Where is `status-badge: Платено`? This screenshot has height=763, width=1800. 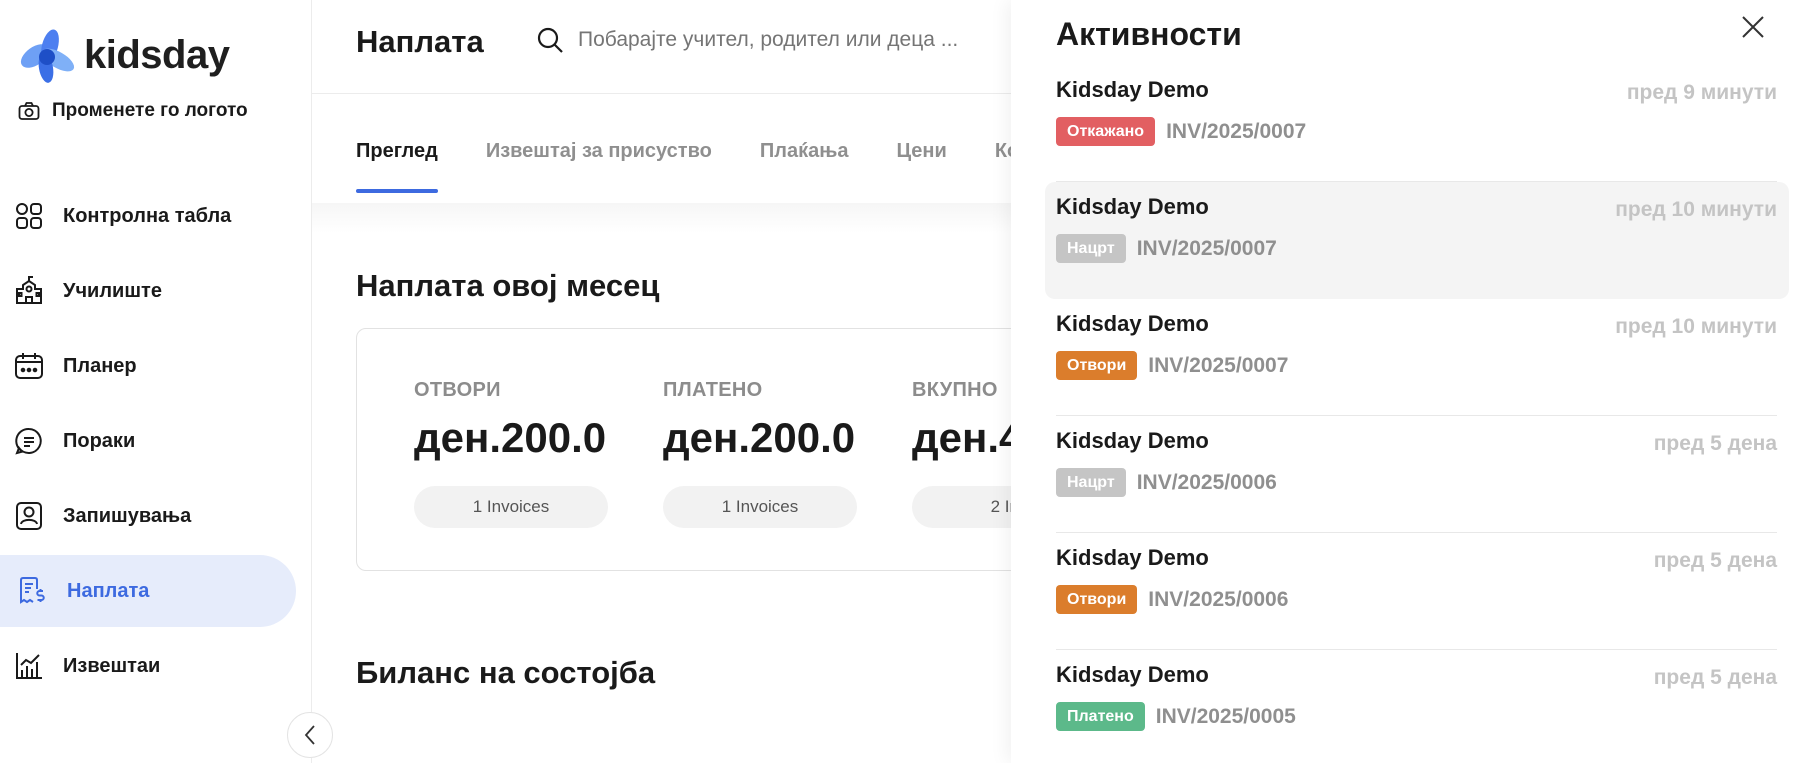 status-badge: Платено is located at coordinates (1100, 716).